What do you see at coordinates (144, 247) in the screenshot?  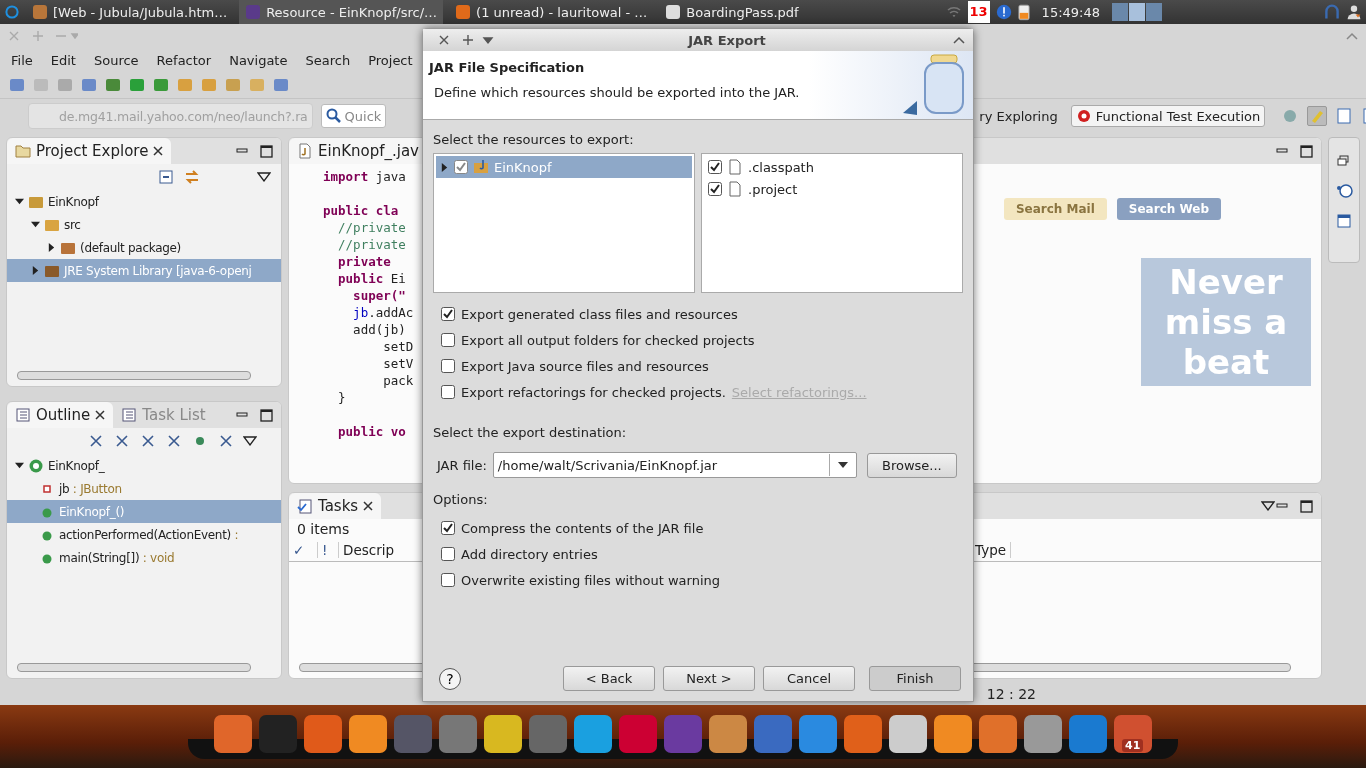 I see `tree-item: (default package)` at bounding box center [144, 247].